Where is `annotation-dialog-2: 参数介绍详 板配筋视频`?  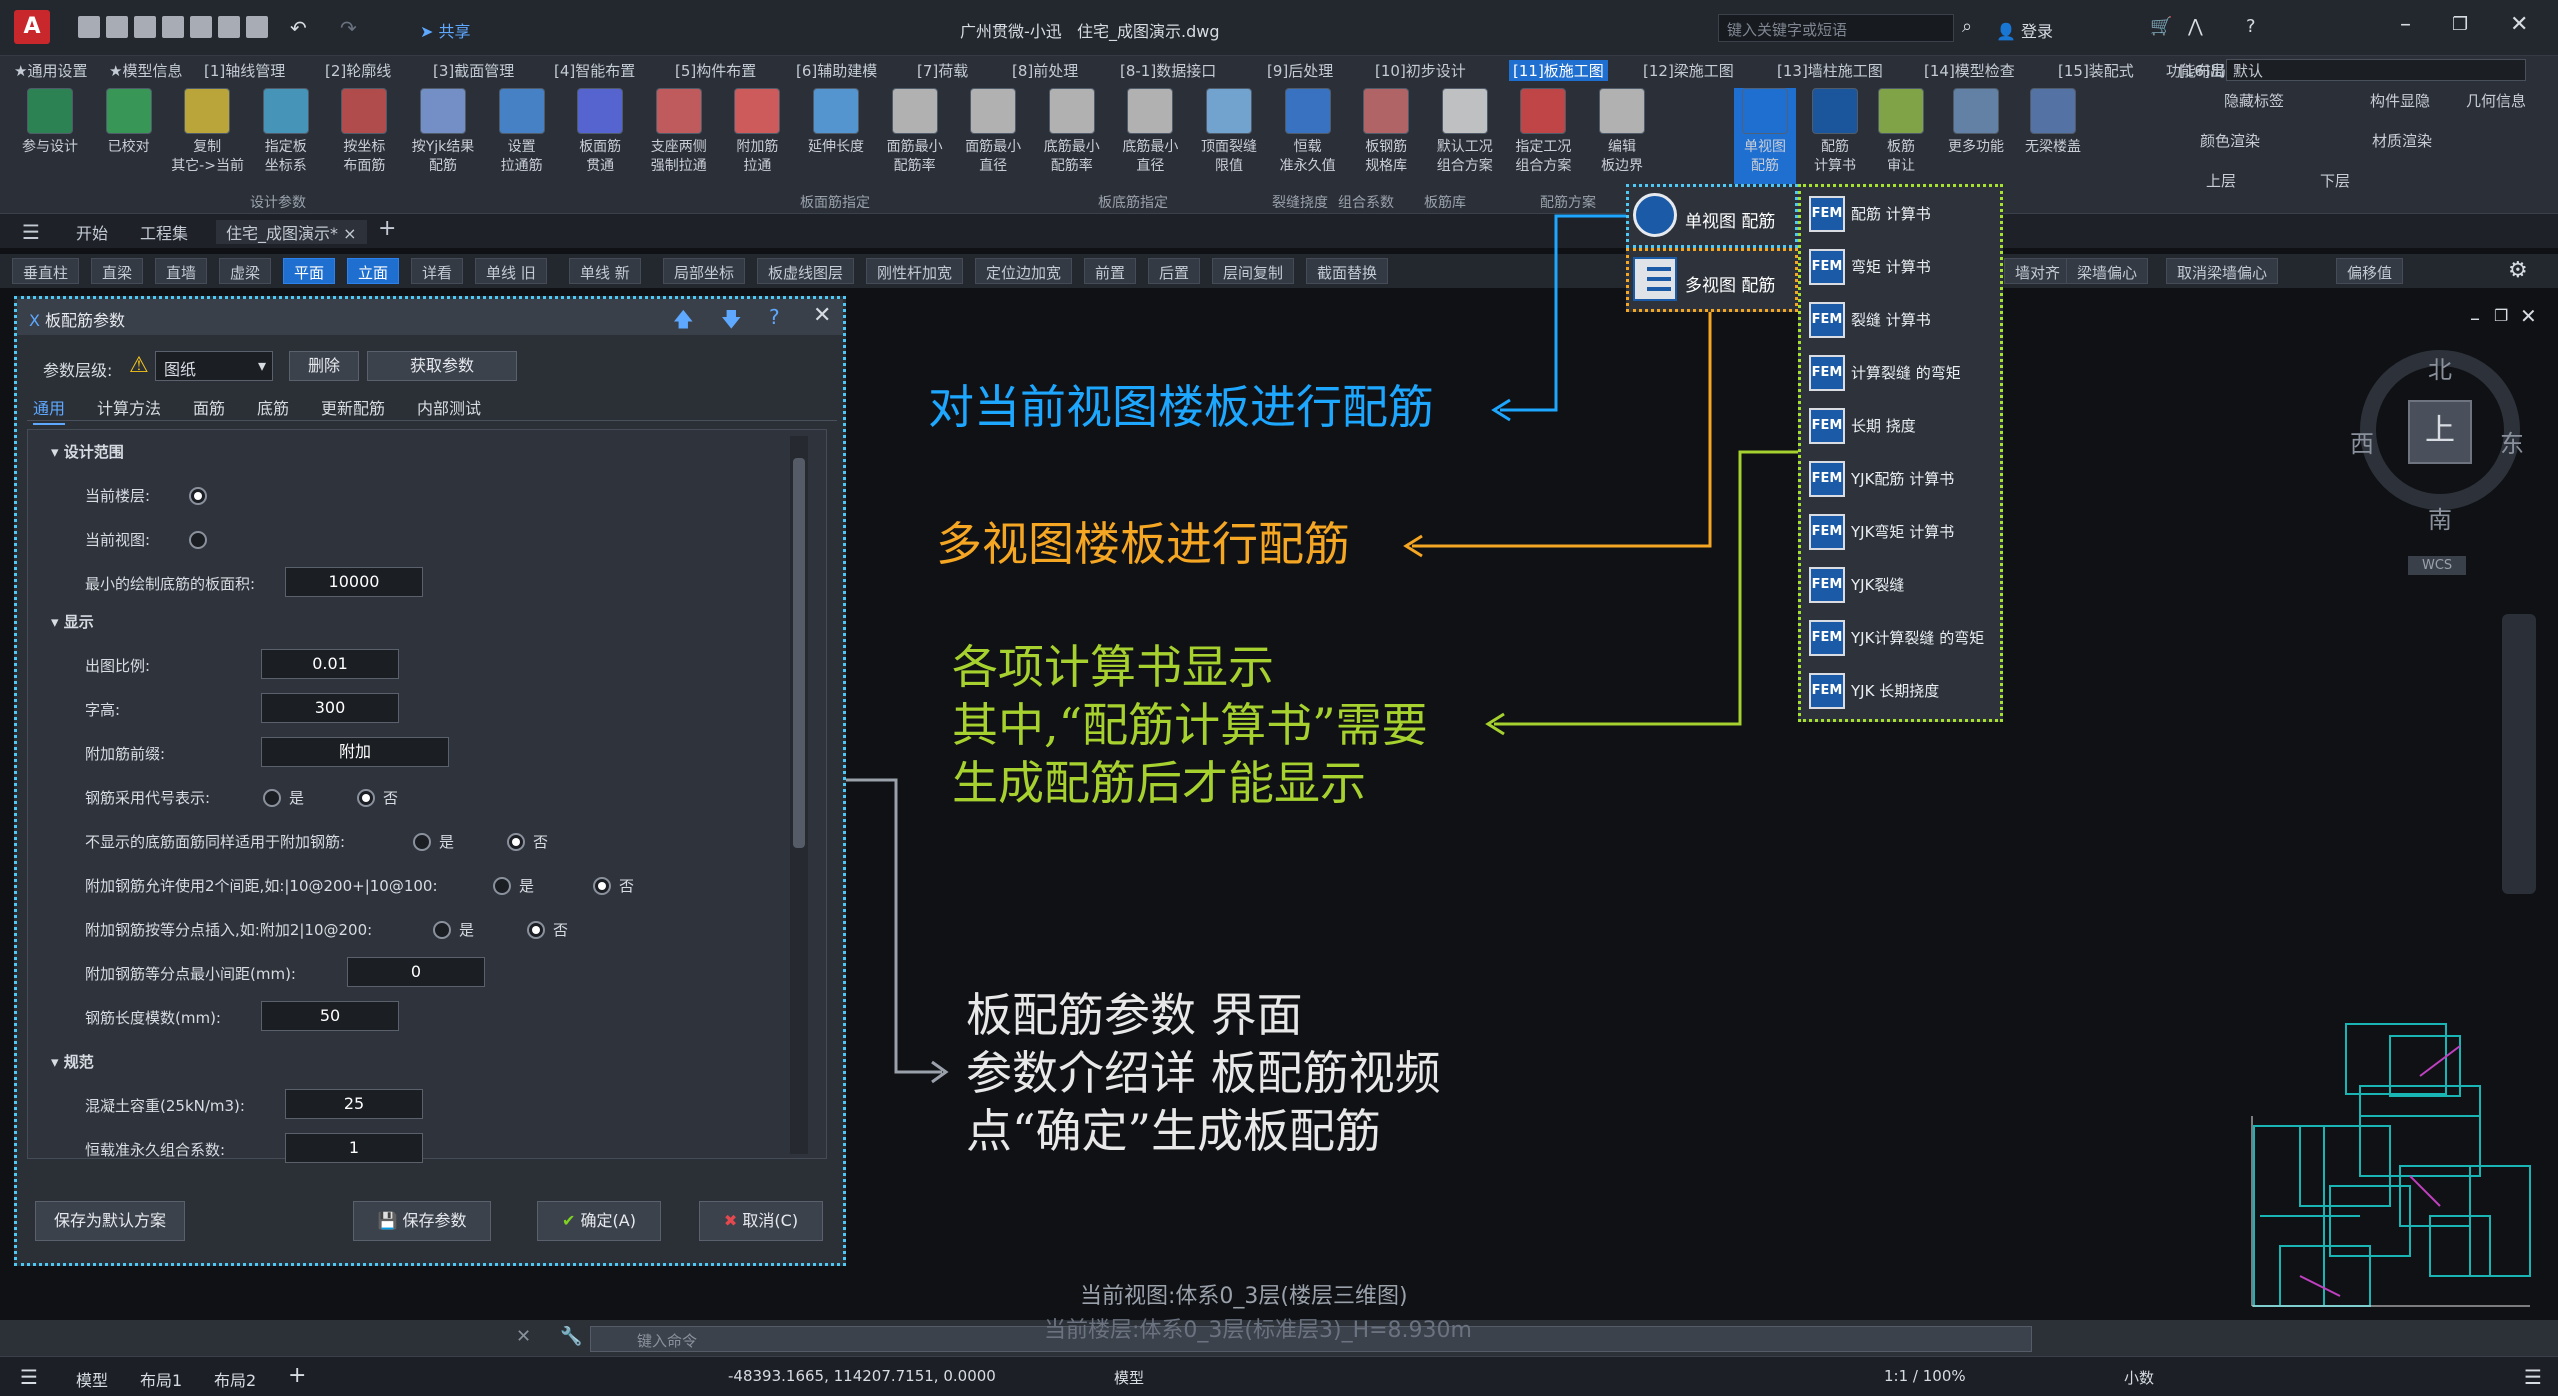 annotation-dialog-2: 参数介绍详 板配筋视频 is located at coordinates (1203, 1073).